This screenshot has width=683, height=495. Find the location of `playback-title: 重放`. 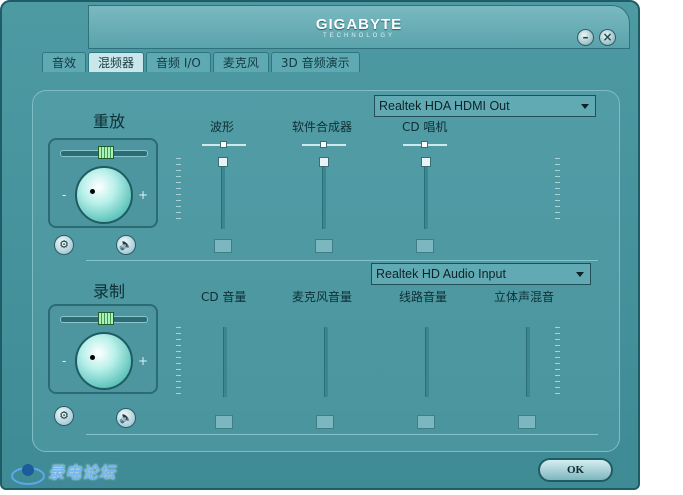

playback-title: 重放 is located at coordinates (109, 121).